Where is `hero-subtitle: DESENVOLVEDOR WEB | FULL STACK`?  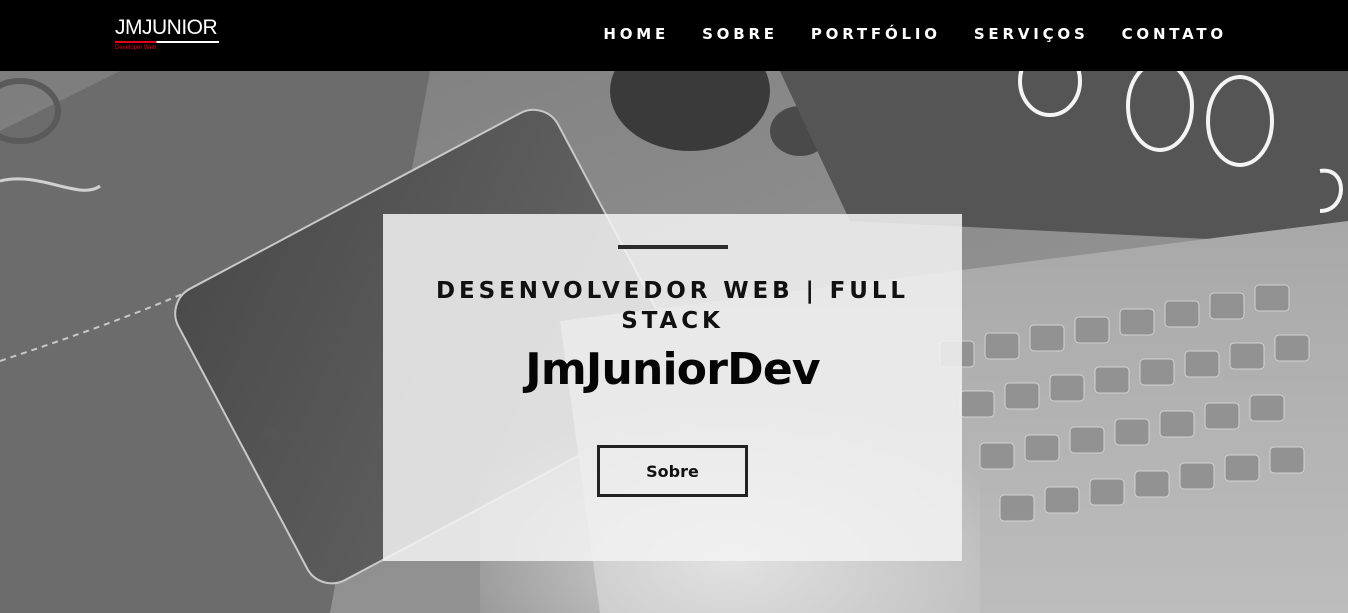
hero-subtitle: DESENVOLVEDOR WEB | FULL STACK is located at coordinates (672, 306).